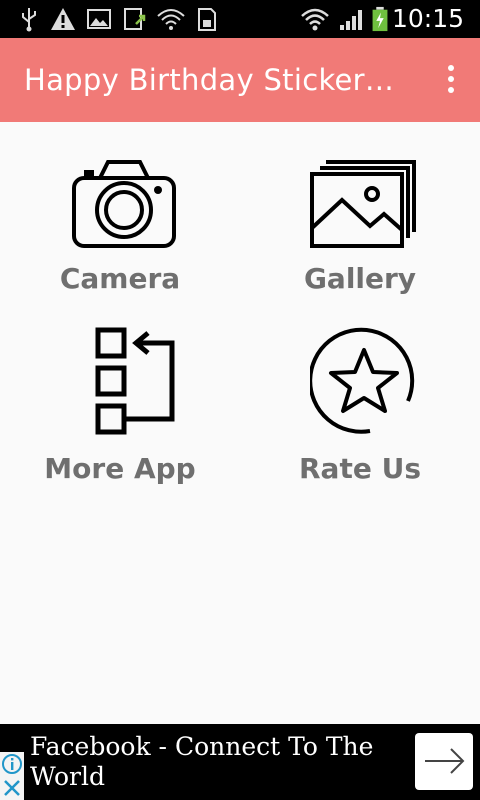  Describe the element at coordinates (171, 19) in the screenshot. I see `wifi-lock-icon` at that location.